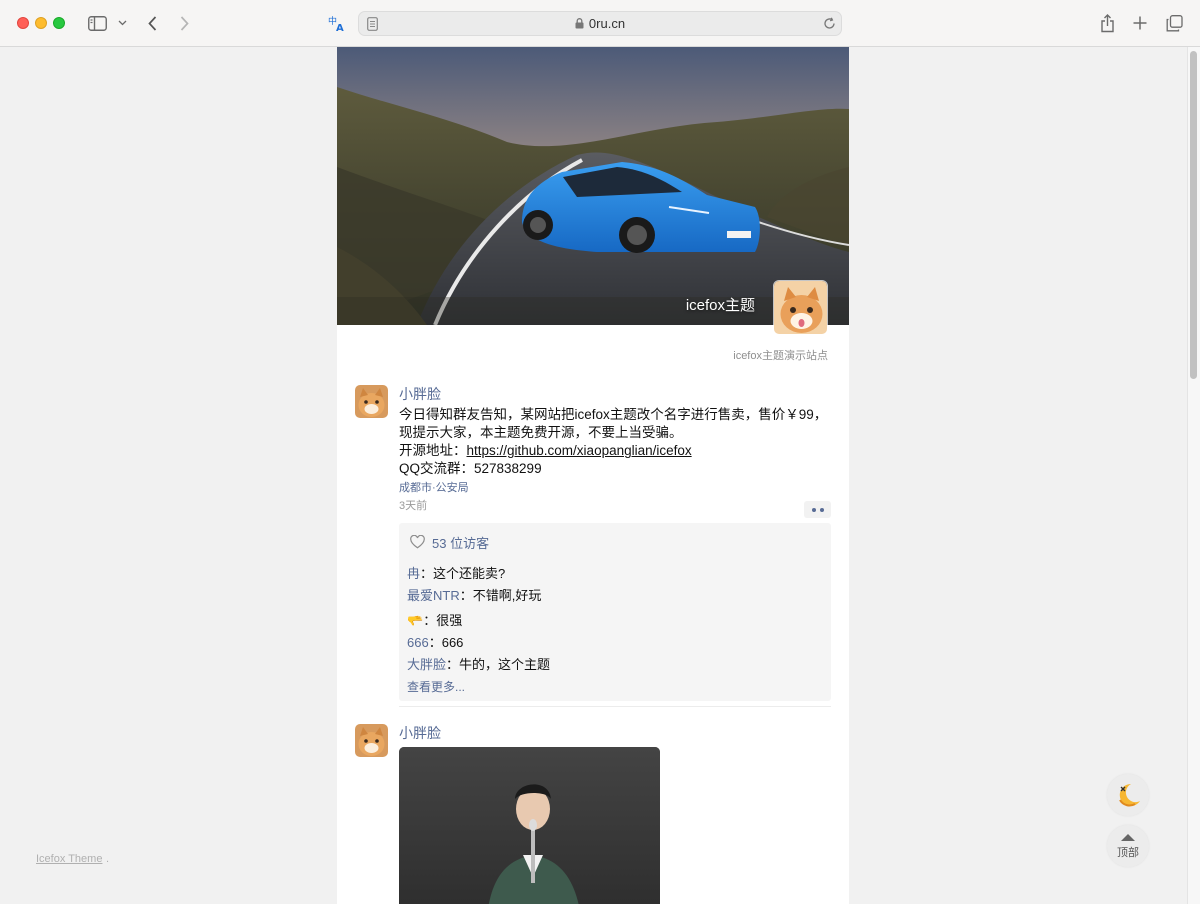 The width and height of the screenshot is (1200, 904). What do you see at coordinates (615, 488) in the screenshot?
I see `post-location: 成都市·公安局` at bounding box center [615, 488].